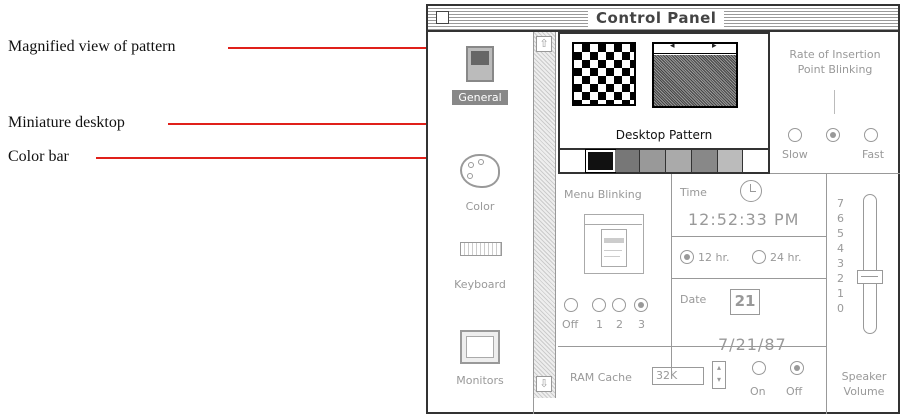  Describe the element at coordinates (840, 218) in the screenshot. I see `volume-tick: 6` at that location.